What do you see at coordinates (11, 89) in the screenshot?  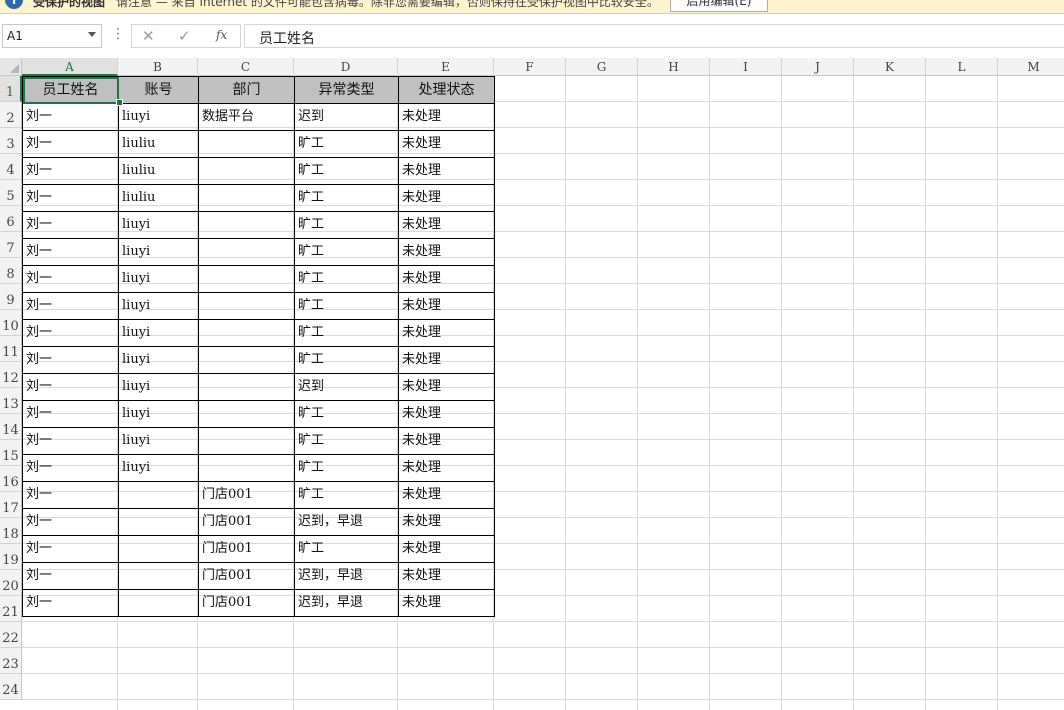 I see `row-header: 1` at bounding box center [11, 89].